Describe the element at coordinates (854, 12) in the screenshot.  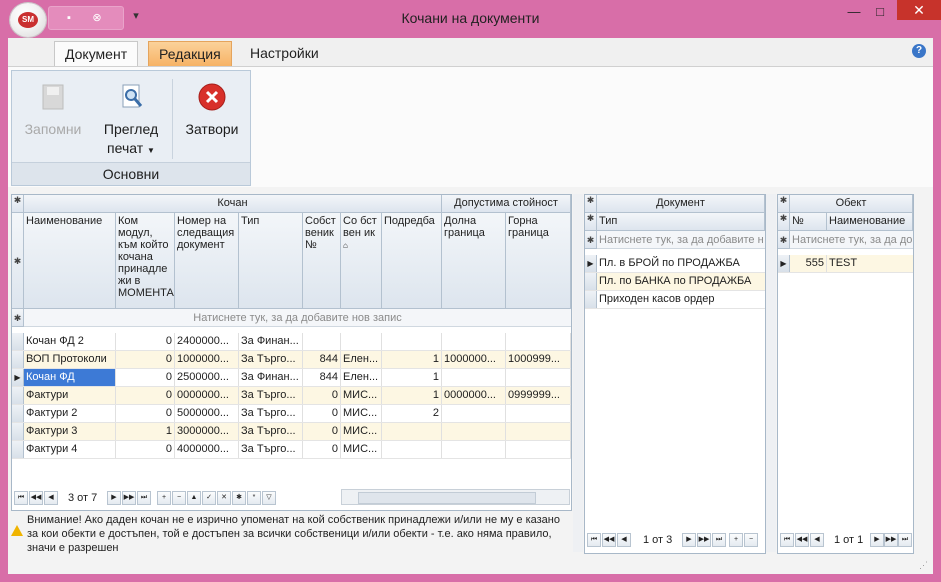
I see `minimize-button: —` at that location.